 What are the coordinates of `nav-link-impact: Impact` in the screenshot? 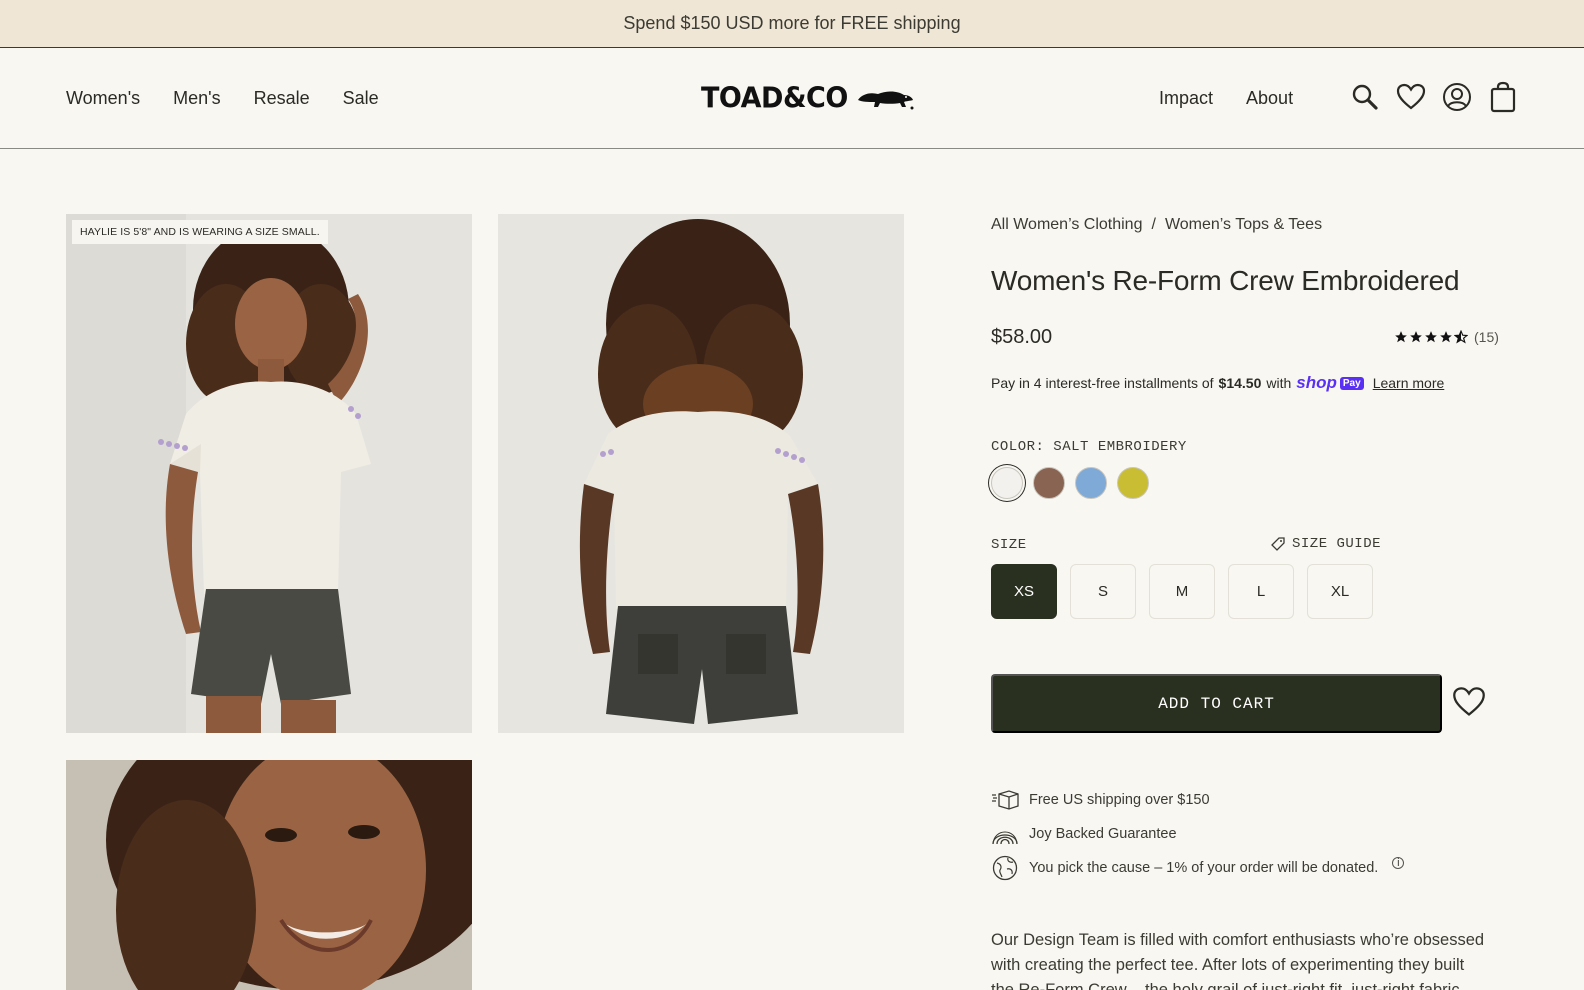 It's located at (1186, 98).